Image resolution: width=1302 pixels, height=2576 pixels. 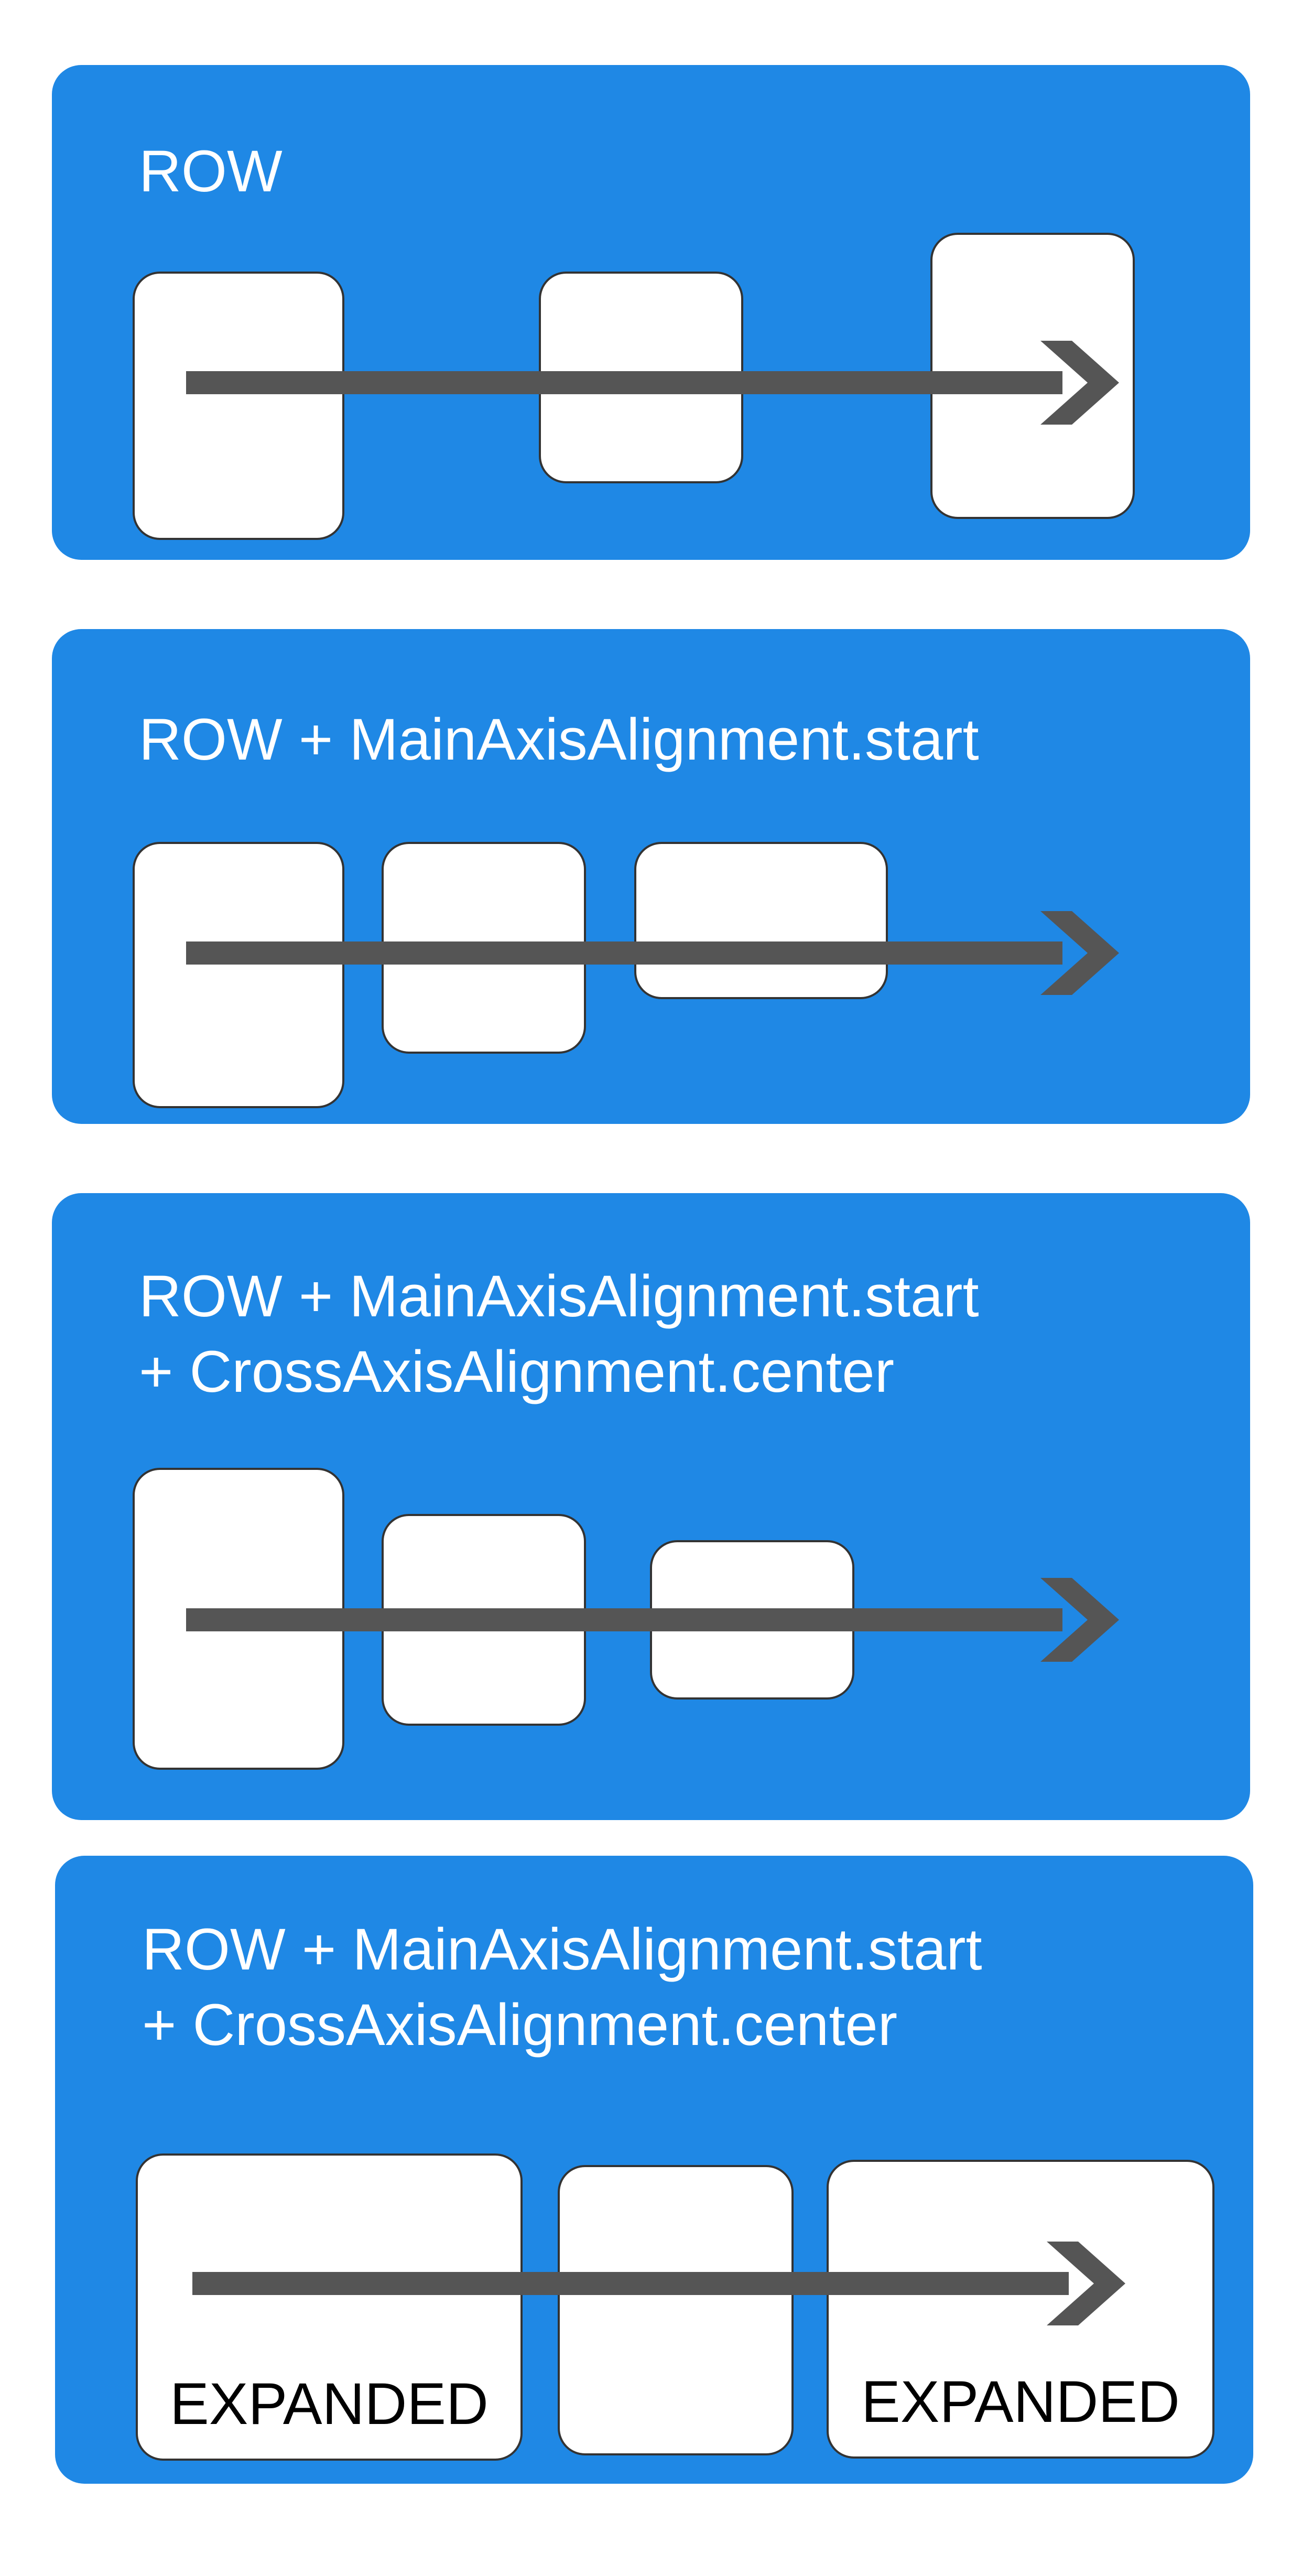 I want to click on panel-title: ROW, so click(x=211, y=171).